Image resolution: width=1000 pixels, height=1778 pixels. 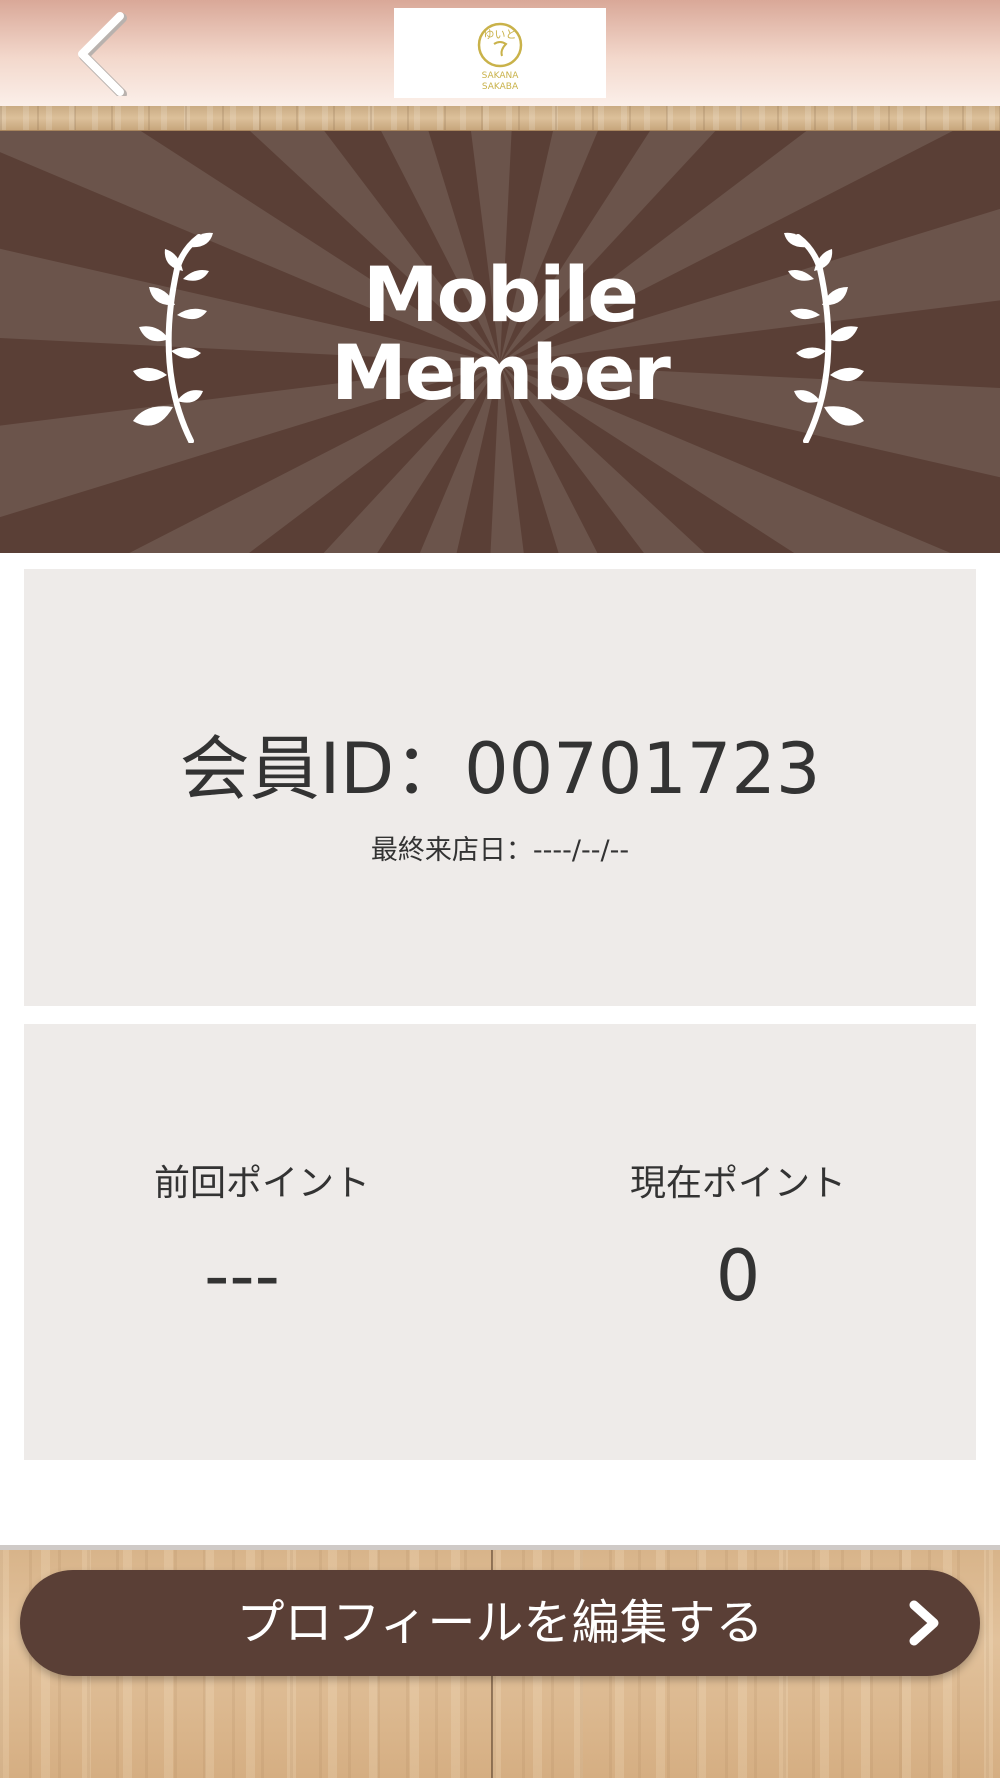 What do you see at coordinates (501, 372) in the screenshot?
I see `banner-title-line2: Member` at bounding box center [501, 372].